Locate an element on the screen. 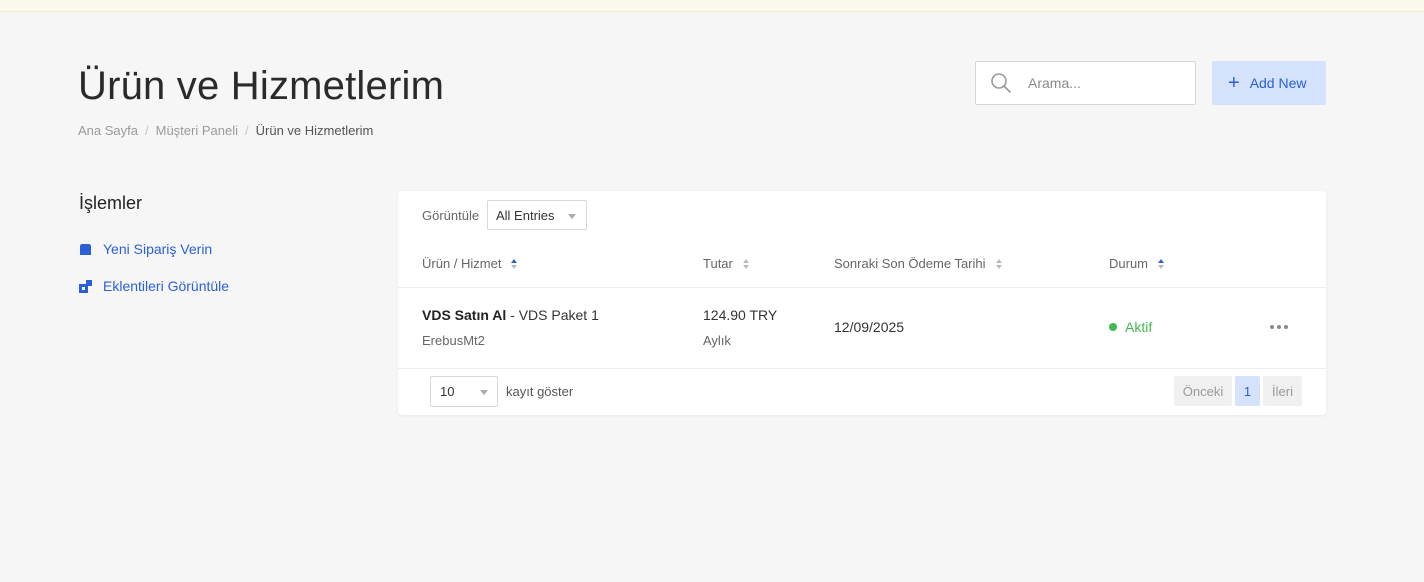 The image size is (1424, 582). breadcrumb-current: Ürün ve Hizmetlerim is located at coordinates (314, 130).